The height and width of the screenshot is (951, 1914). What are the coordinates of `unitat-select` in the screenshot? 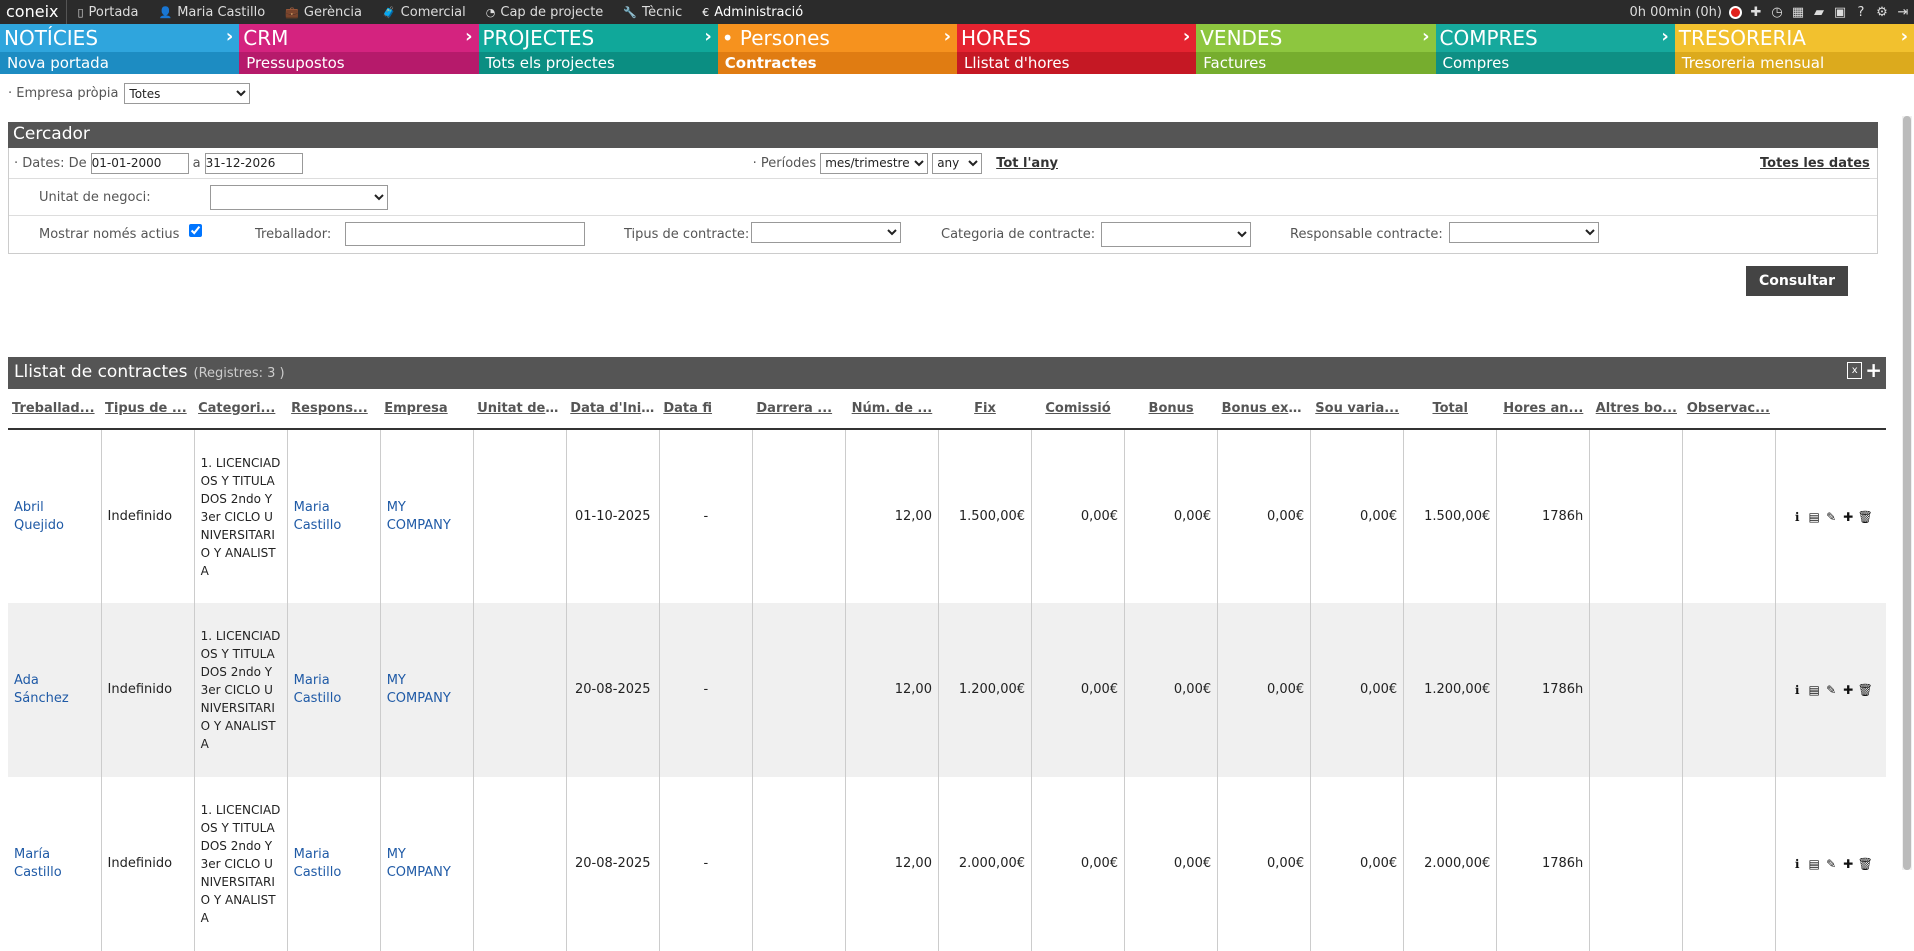 It's located at (299, 197).